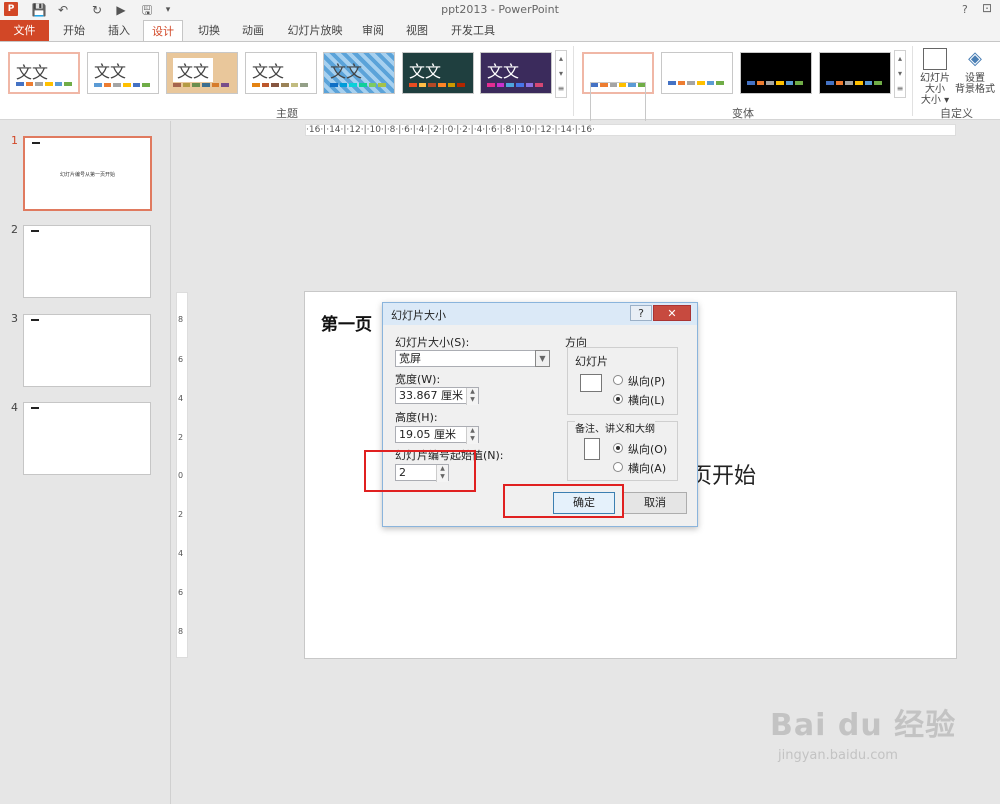 This screenshot has width=1000, height=804. What do you see at coordinates (615, 427) in the screenshot?
I see `notes-orientation-label: 备注、讲义和大纲` at bounding box center [615, 427].